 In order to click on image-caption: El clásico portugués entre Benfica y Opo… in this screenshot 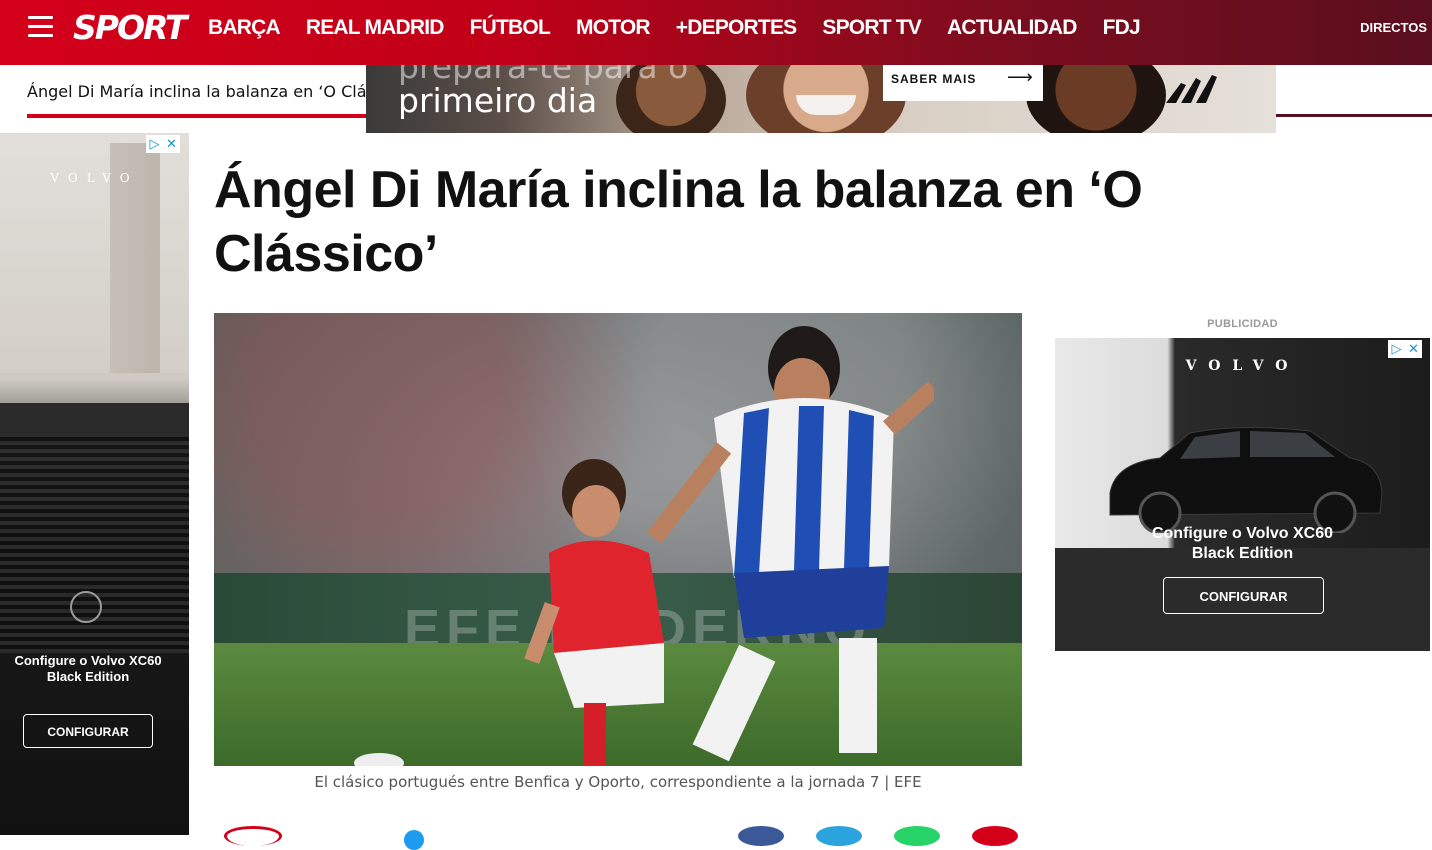, I will do `click(618, 782)`.